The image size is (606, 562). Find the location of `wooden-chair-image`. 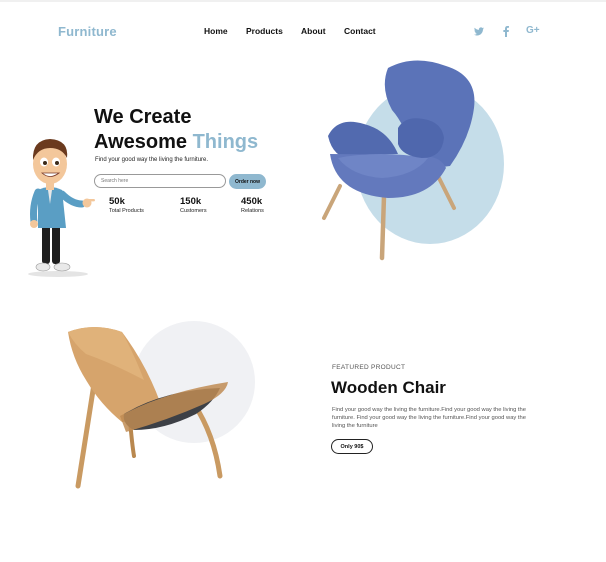

wooden-chair-image is located at coordinates (148, 408).